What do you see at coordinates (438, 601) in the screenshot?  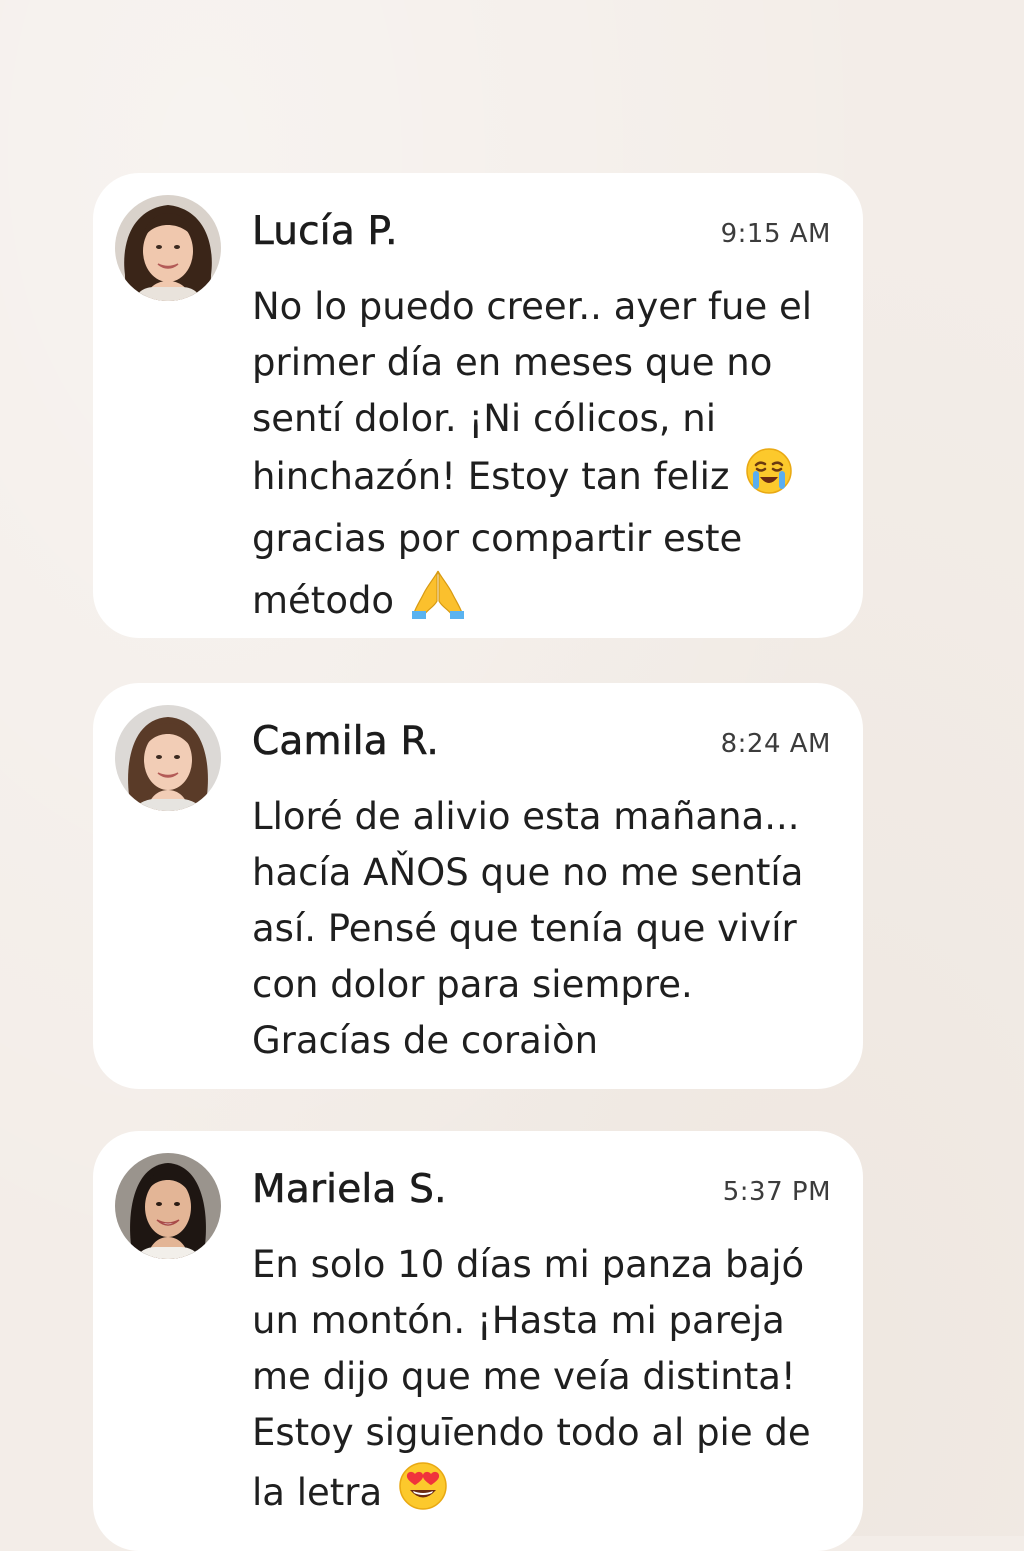 I see `praying-hands-icon` at bounding box center [438, 601].